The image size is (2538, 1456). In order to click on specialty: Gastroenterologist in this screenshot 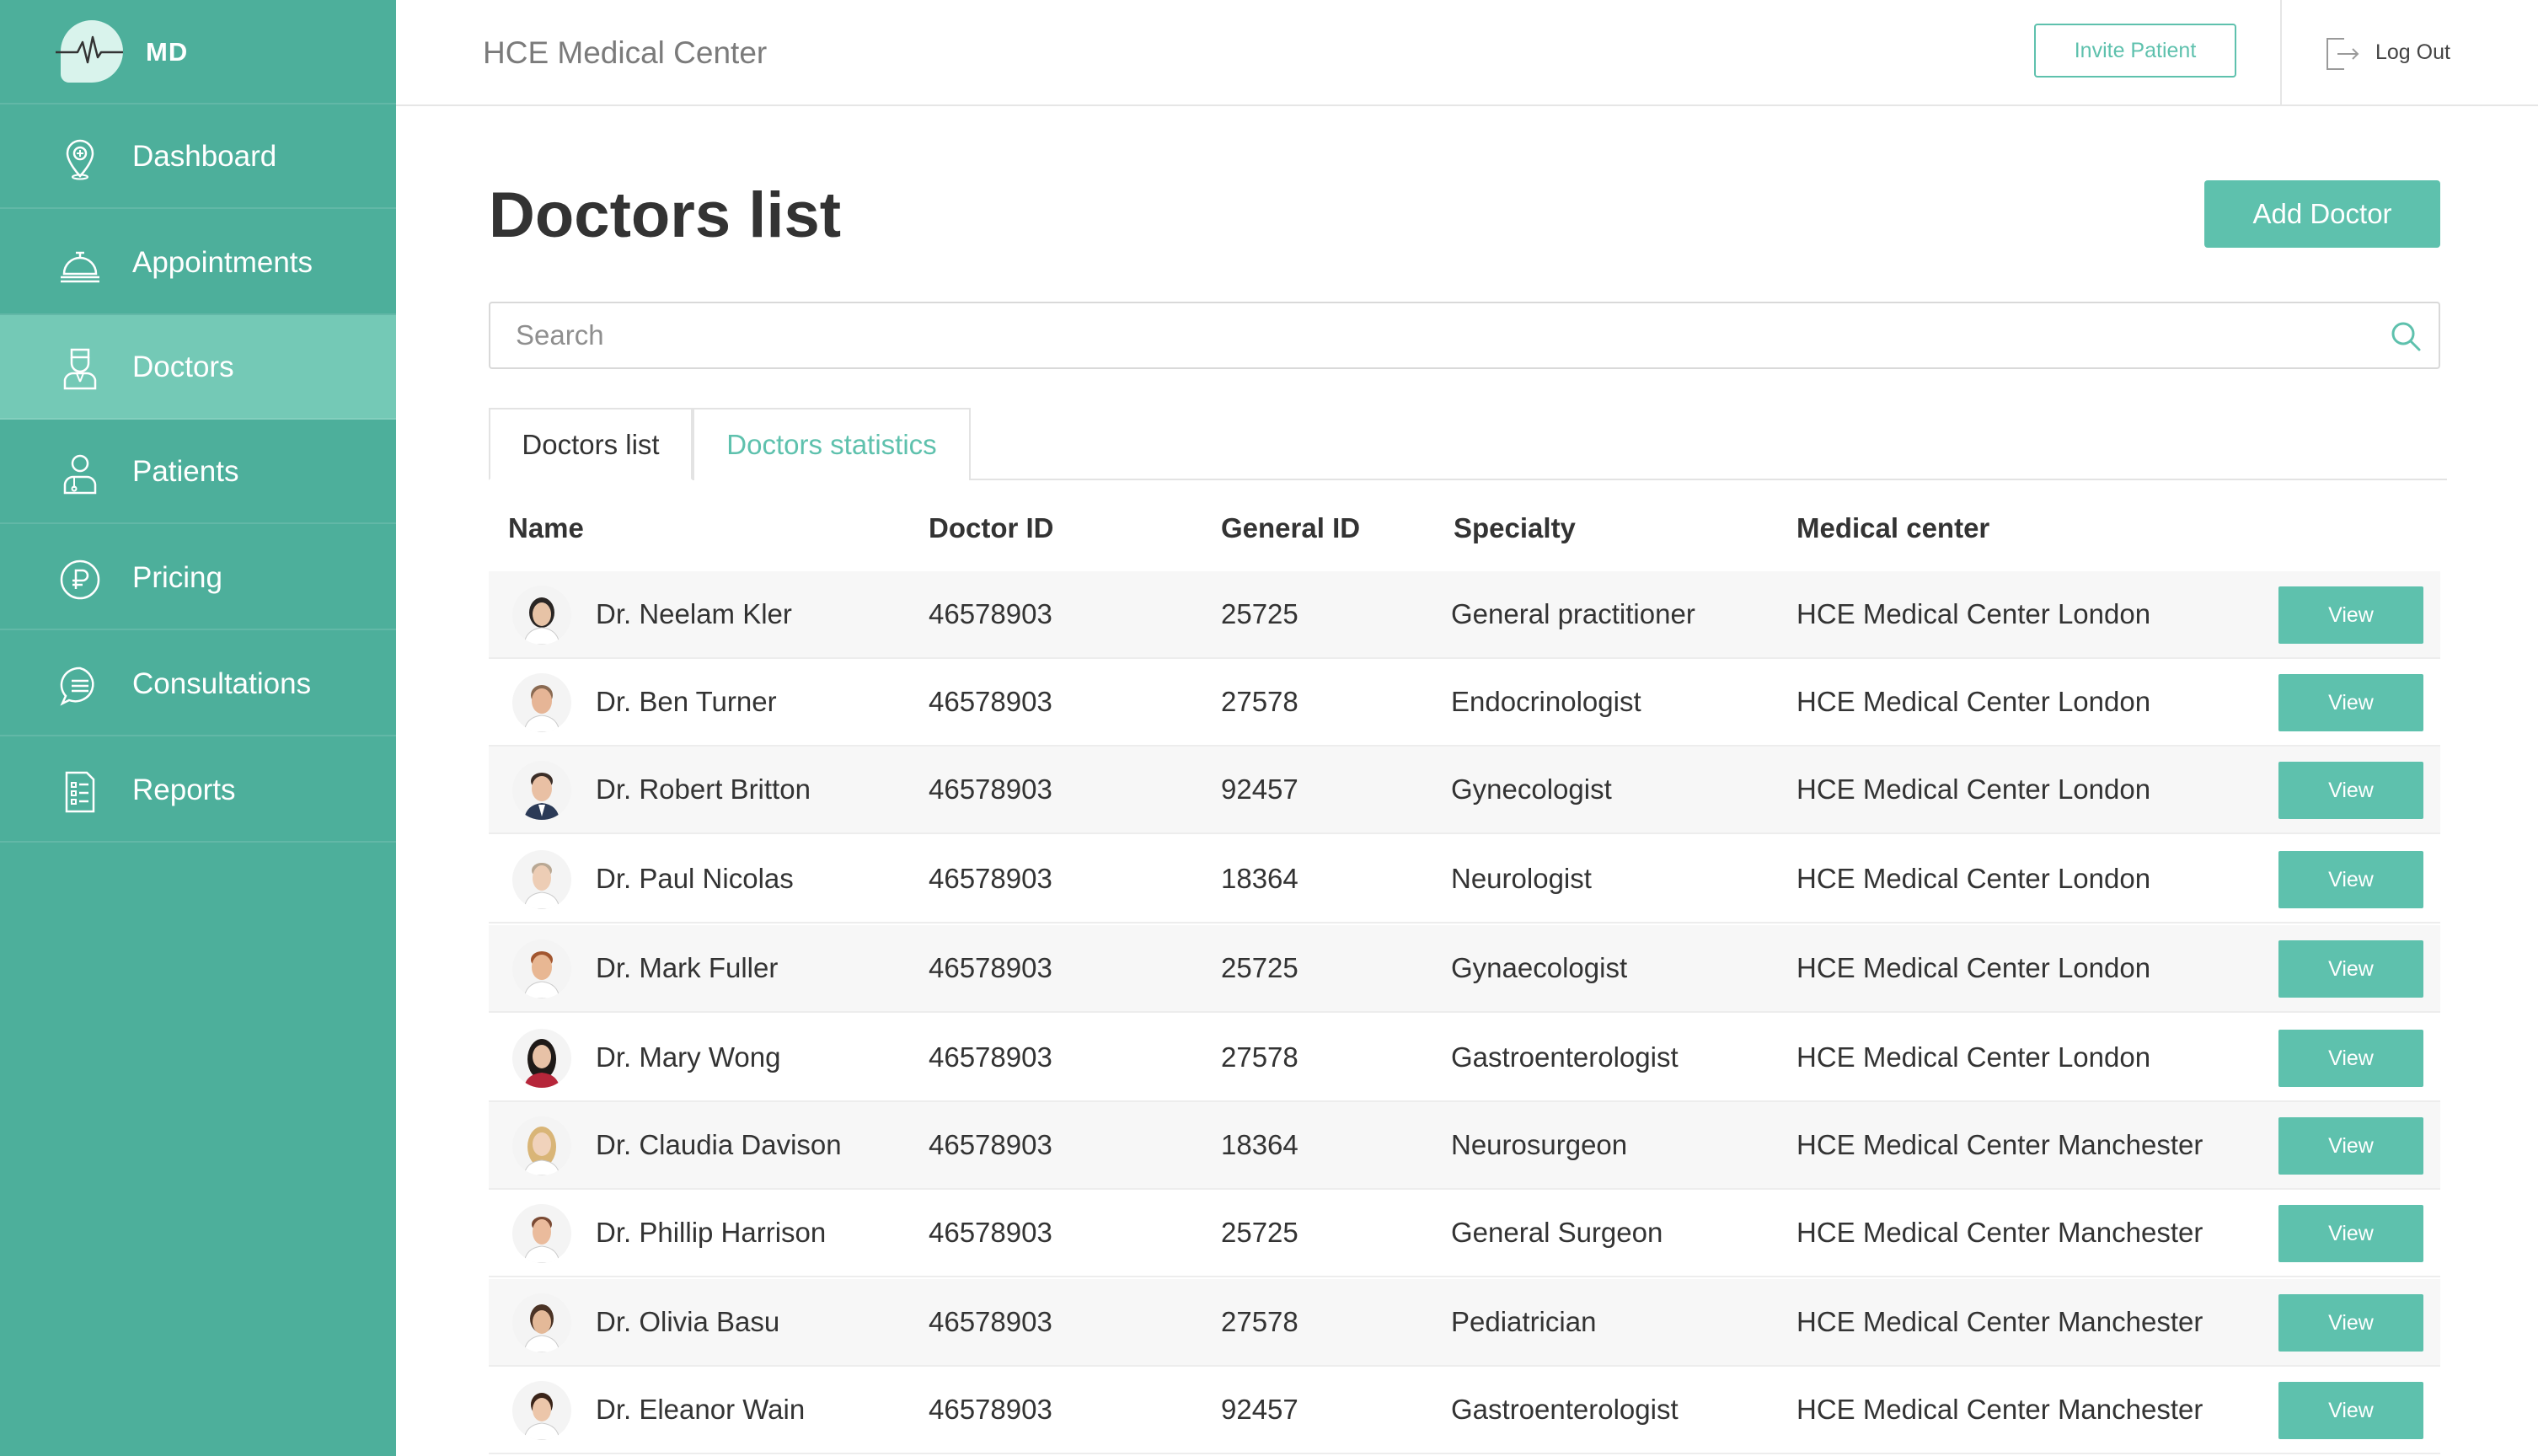, I will do `click(1565, 1057)`.